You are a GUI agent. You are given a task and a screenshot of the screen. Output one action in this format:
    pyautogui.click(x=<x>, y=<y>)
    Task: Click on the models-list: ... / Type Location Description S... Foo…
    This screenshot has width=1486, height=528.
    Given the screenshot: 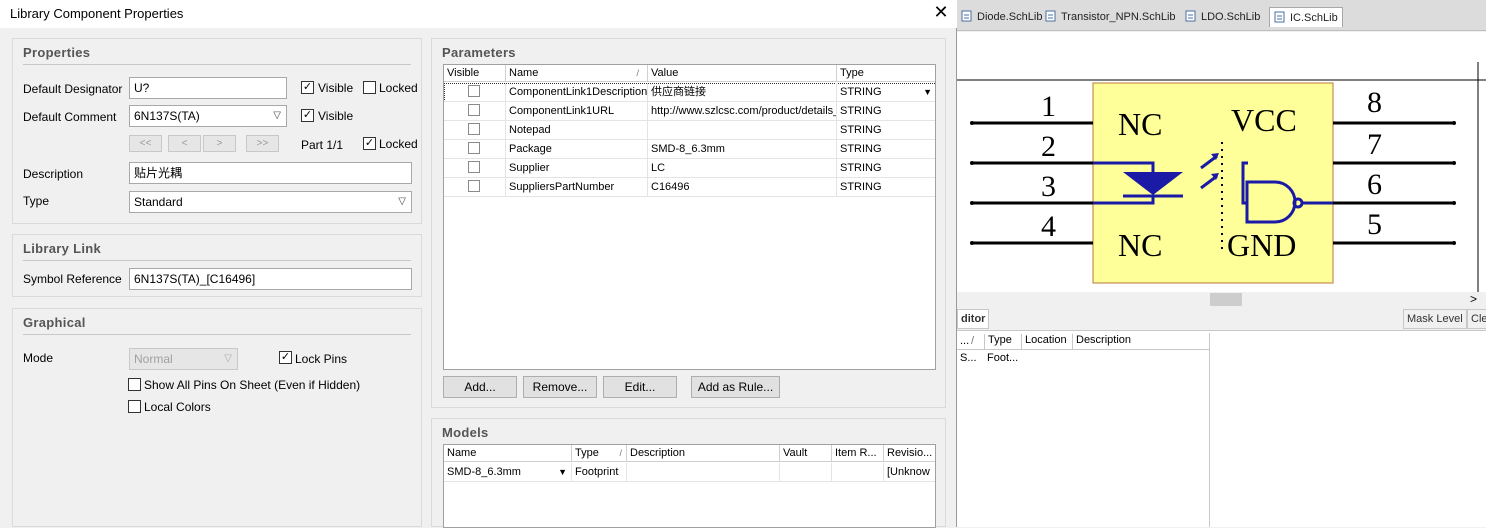 What is the action you would take?
    pyautogui.click(x=1083, y=430)
    